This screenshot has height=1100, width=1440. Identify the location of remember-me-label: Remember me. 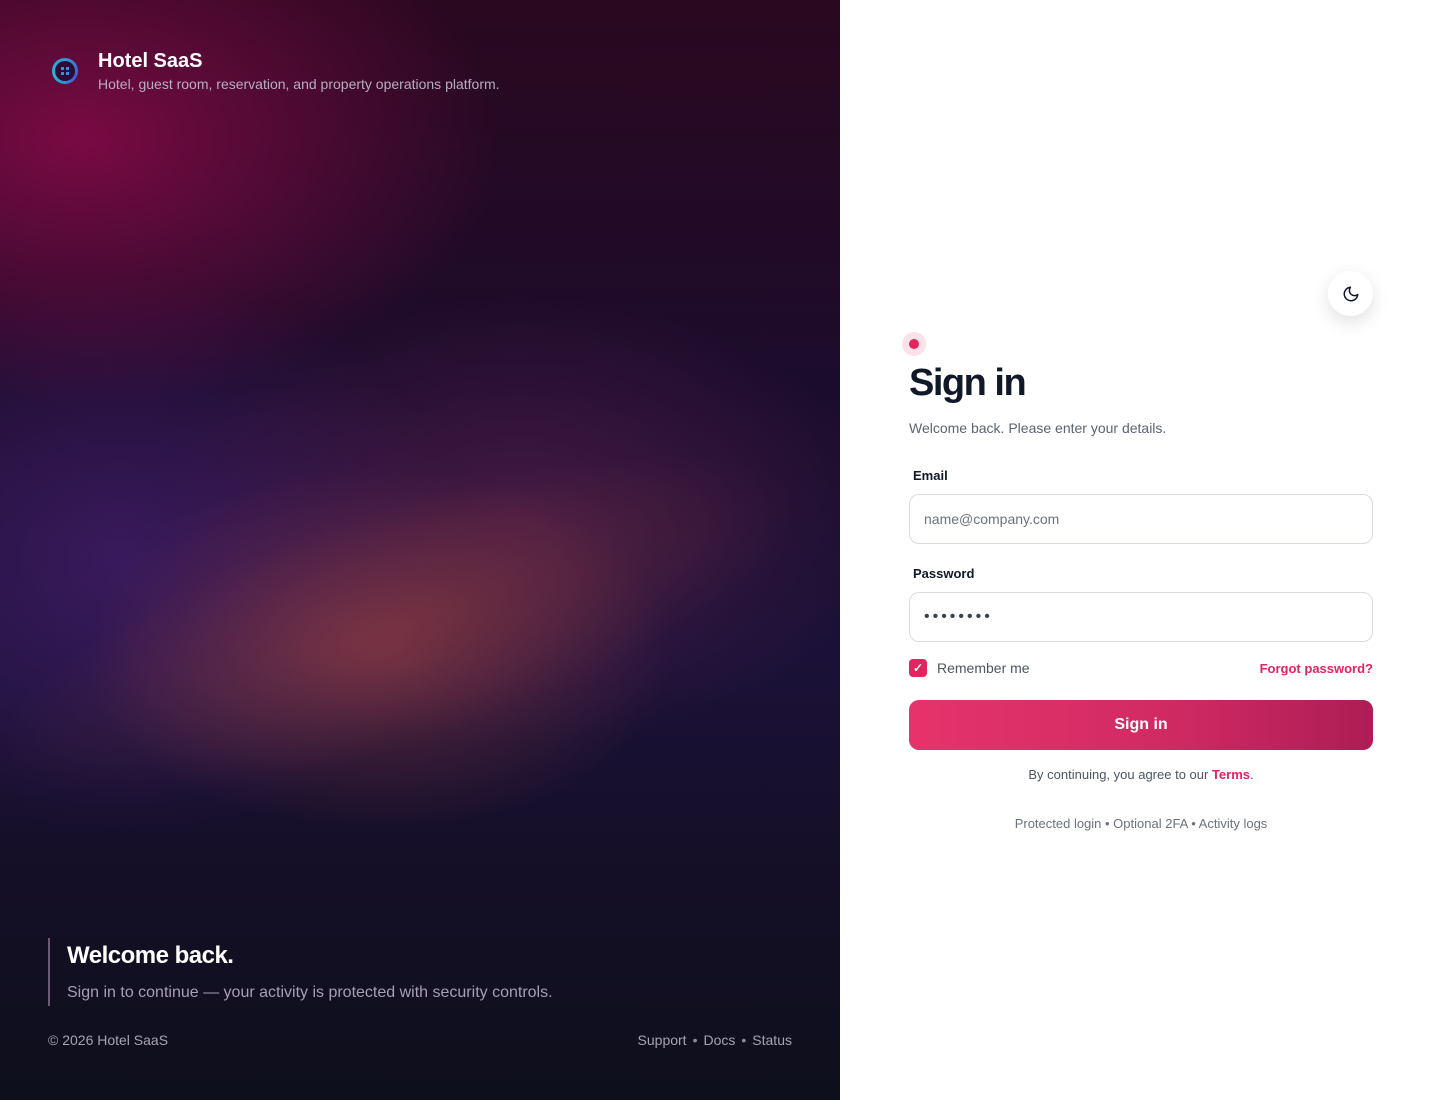
(983, 668).